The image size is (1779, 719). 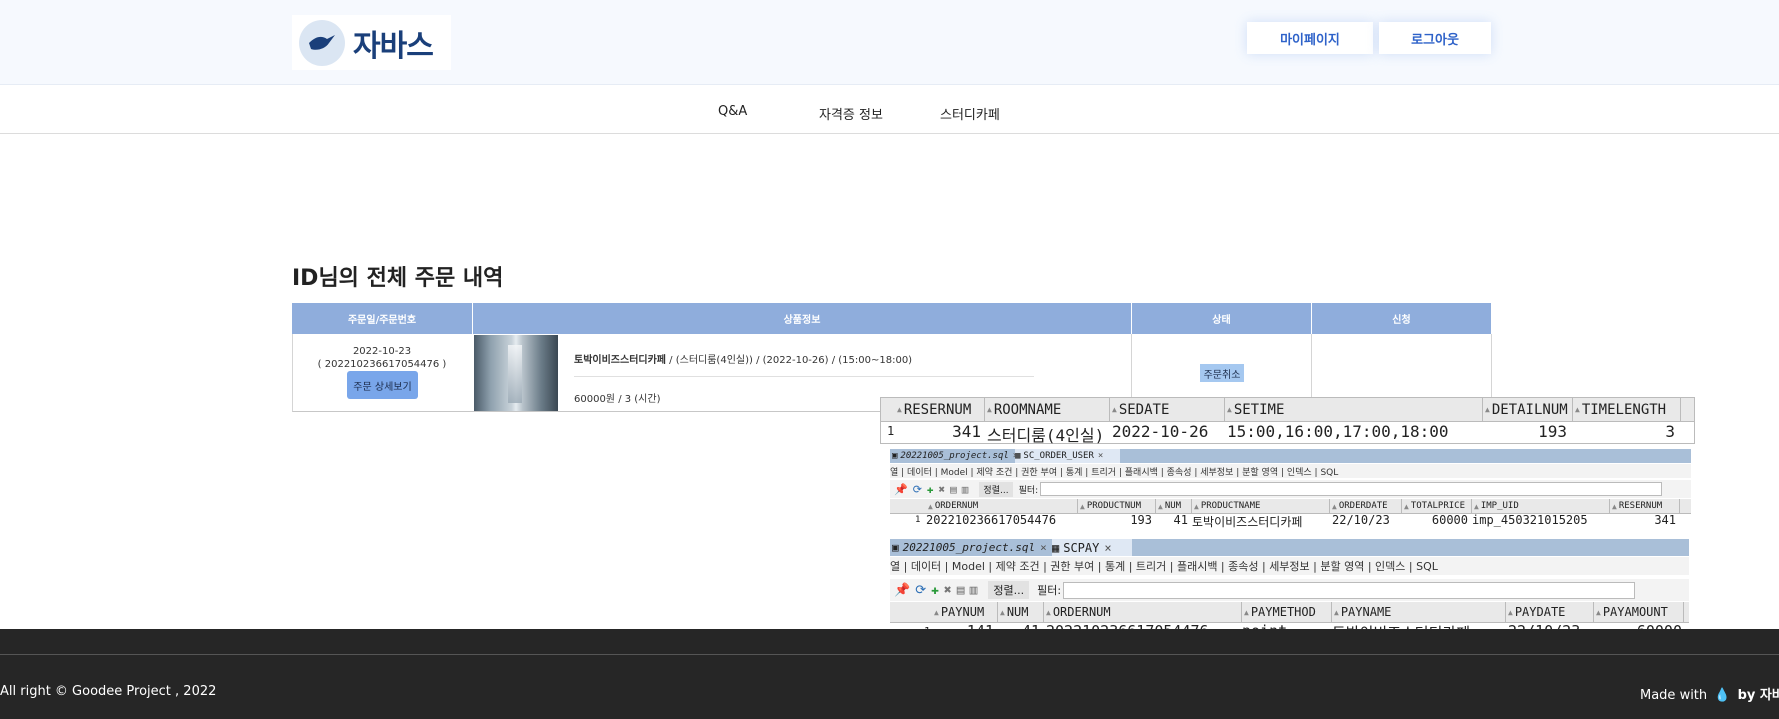 What do you see at coordinates (1354, 409) in the screenshot?
I see `db-col-header: ▲ SETIME` at bounding box center [1354, 409].